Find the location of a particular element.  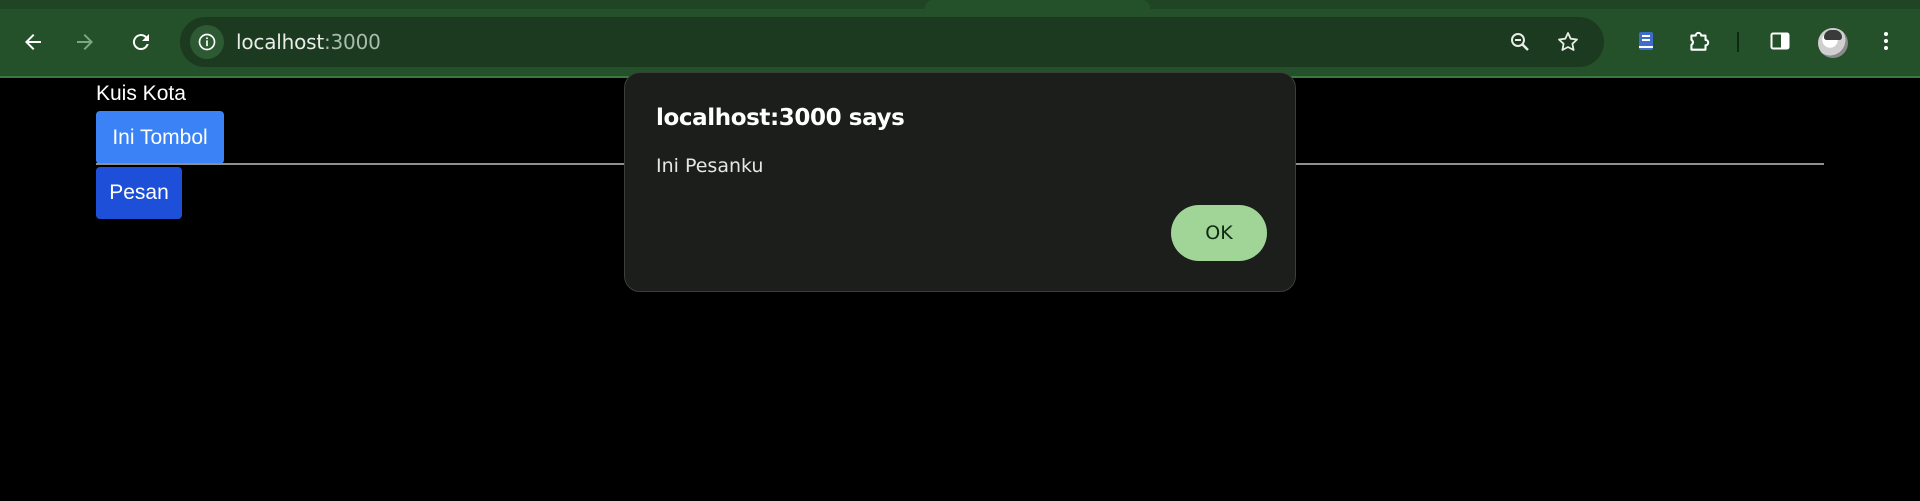

arrow-left-icon is located at coordinates (33, 42).